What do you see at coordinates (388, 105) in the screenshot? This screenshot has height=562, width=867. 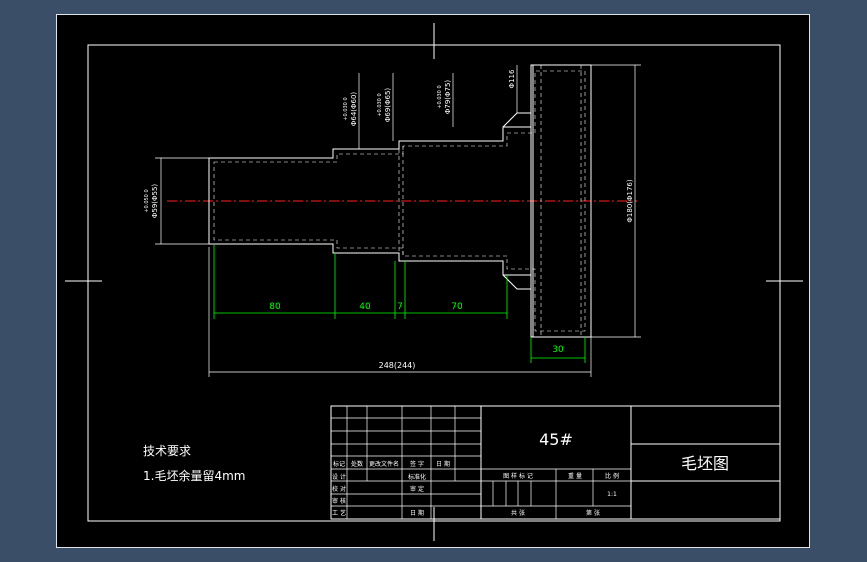 I see `dim-d3: Φ69(Φ65)` at bounding box center [388, 105].